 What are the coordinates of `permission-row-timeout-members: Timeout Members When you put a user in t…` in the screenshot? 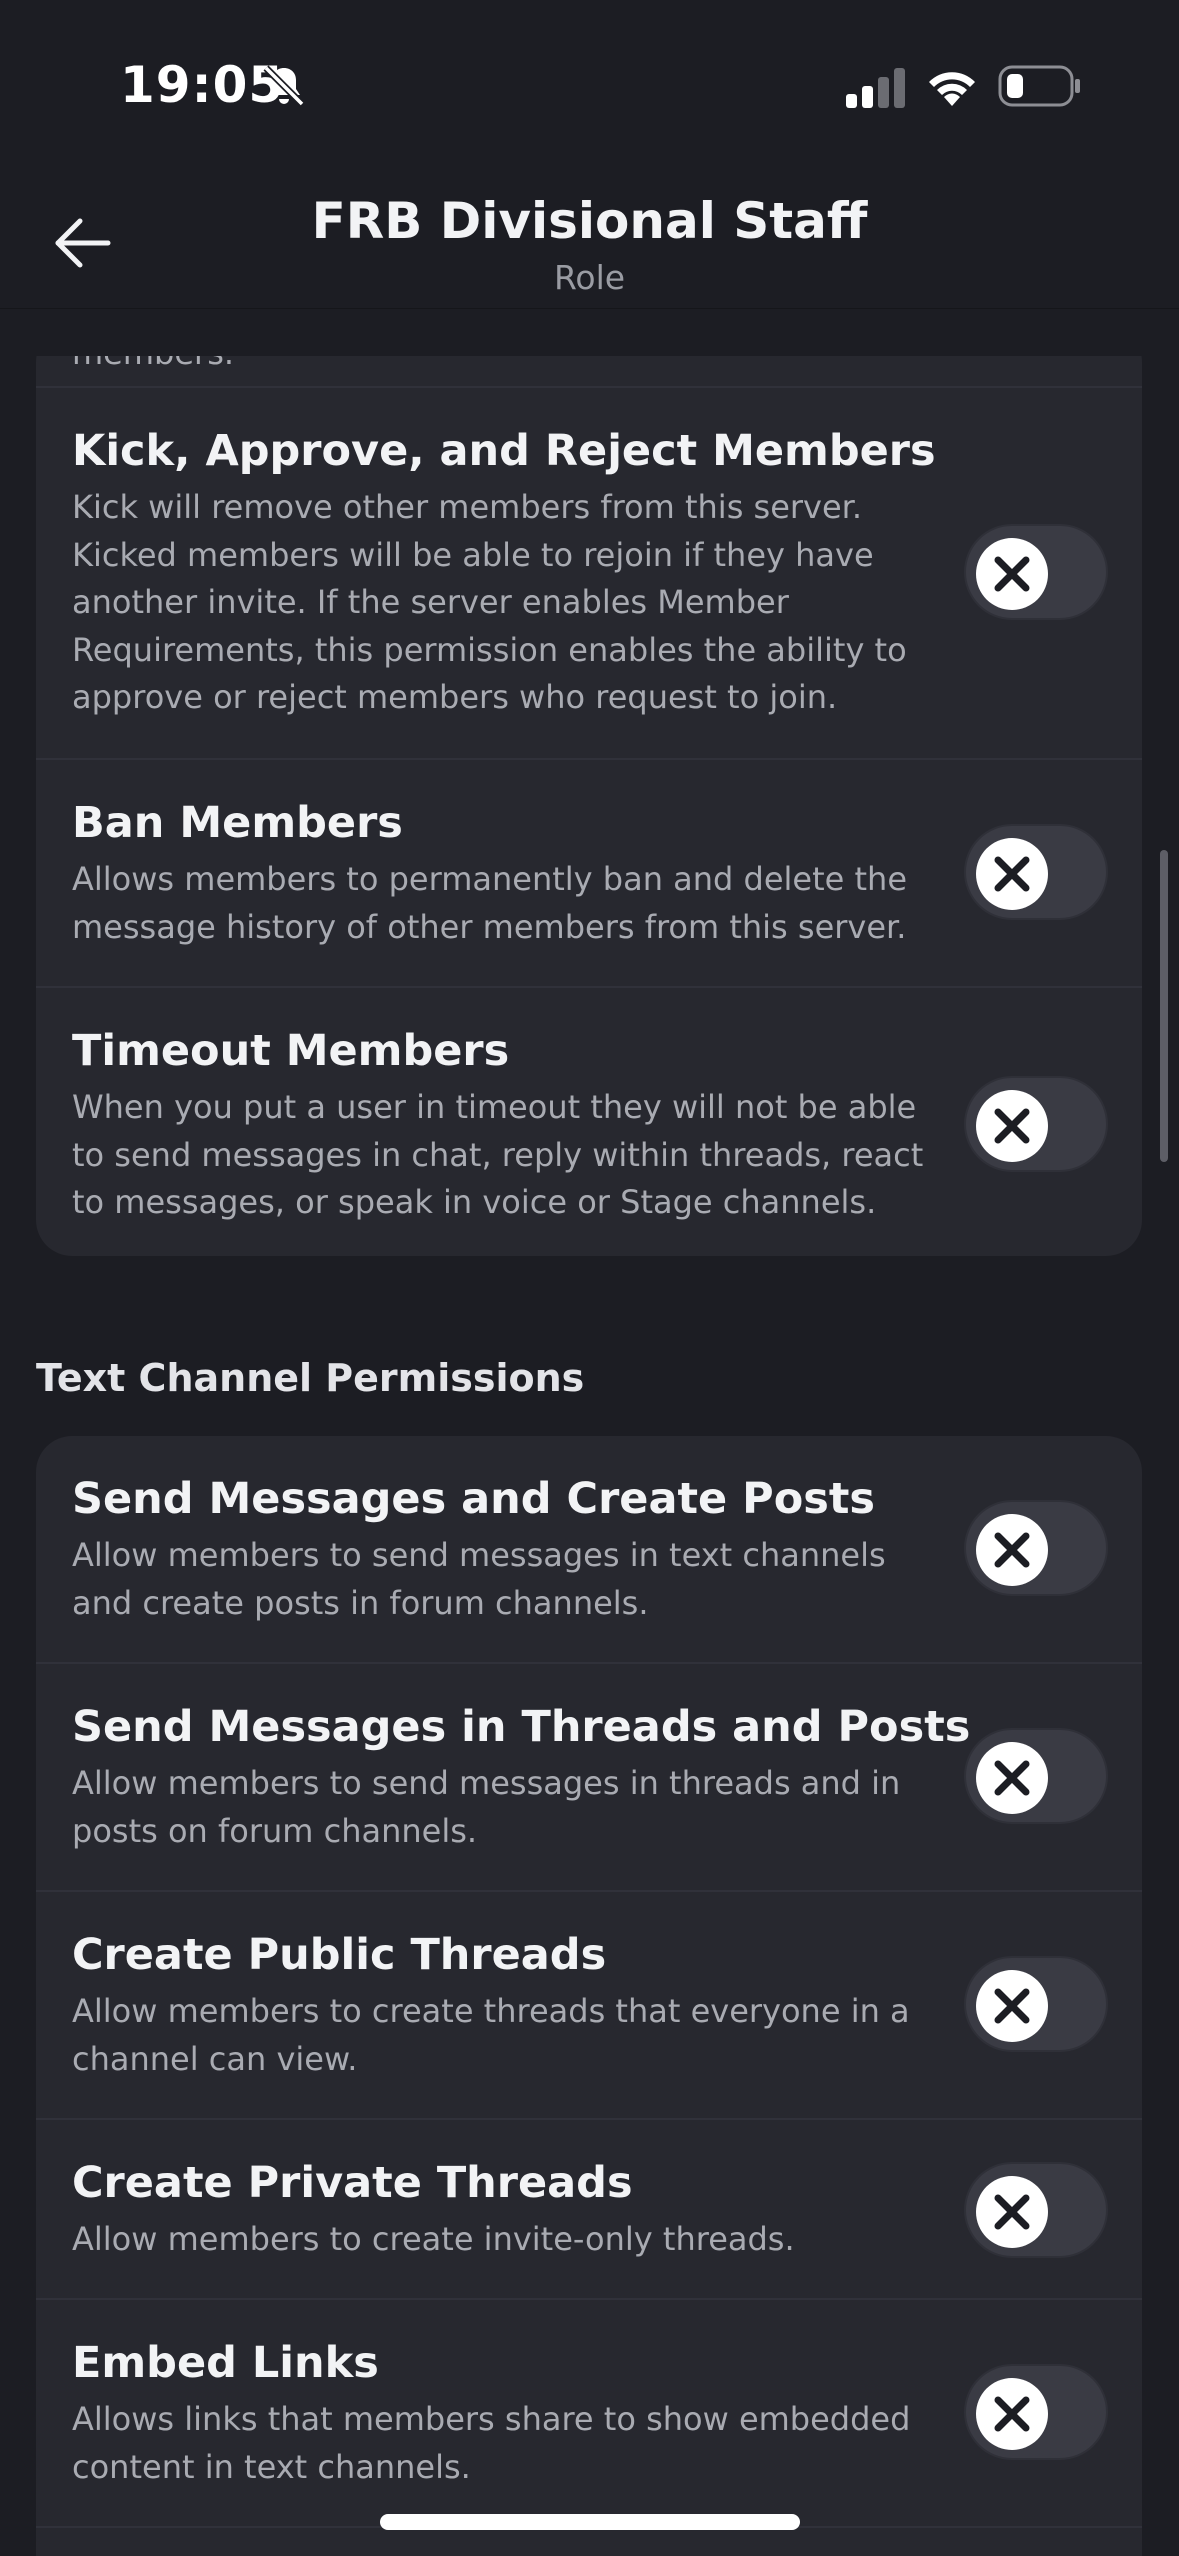 It's located at (589, 1121).